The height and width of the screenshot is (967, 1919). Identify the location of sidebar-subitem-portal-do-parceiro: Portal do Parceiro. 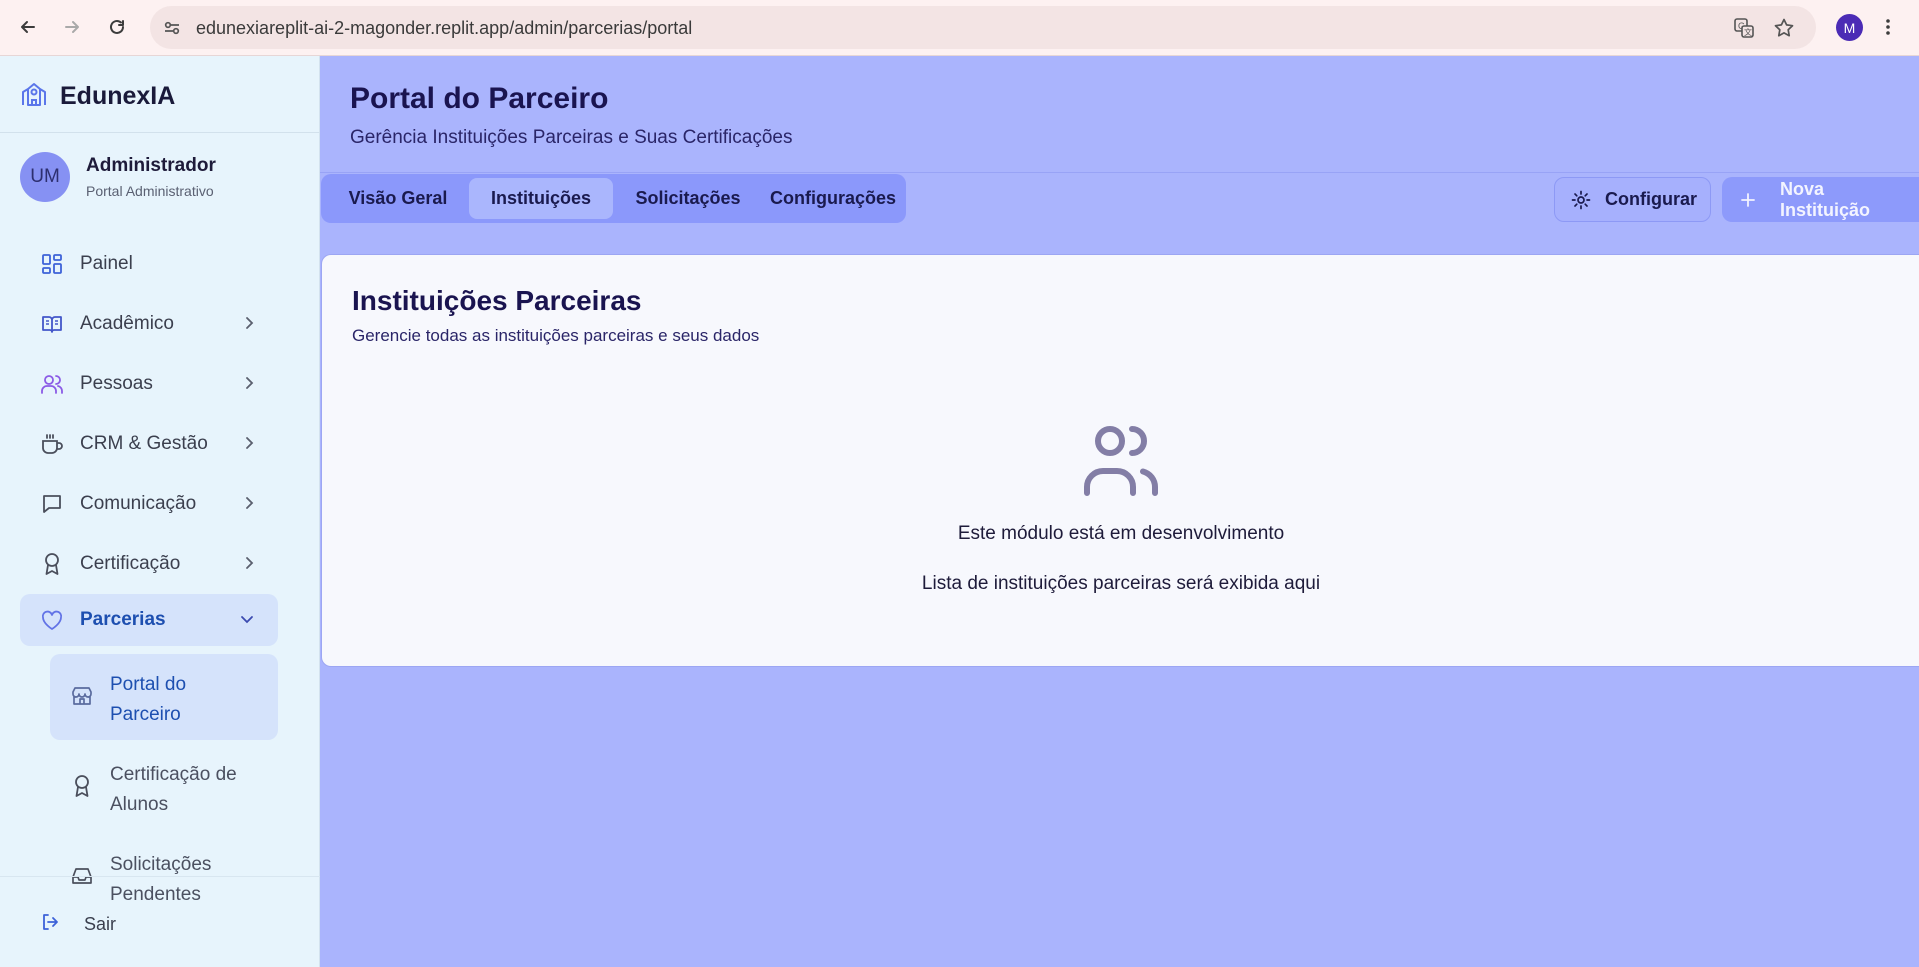
(164, 697).